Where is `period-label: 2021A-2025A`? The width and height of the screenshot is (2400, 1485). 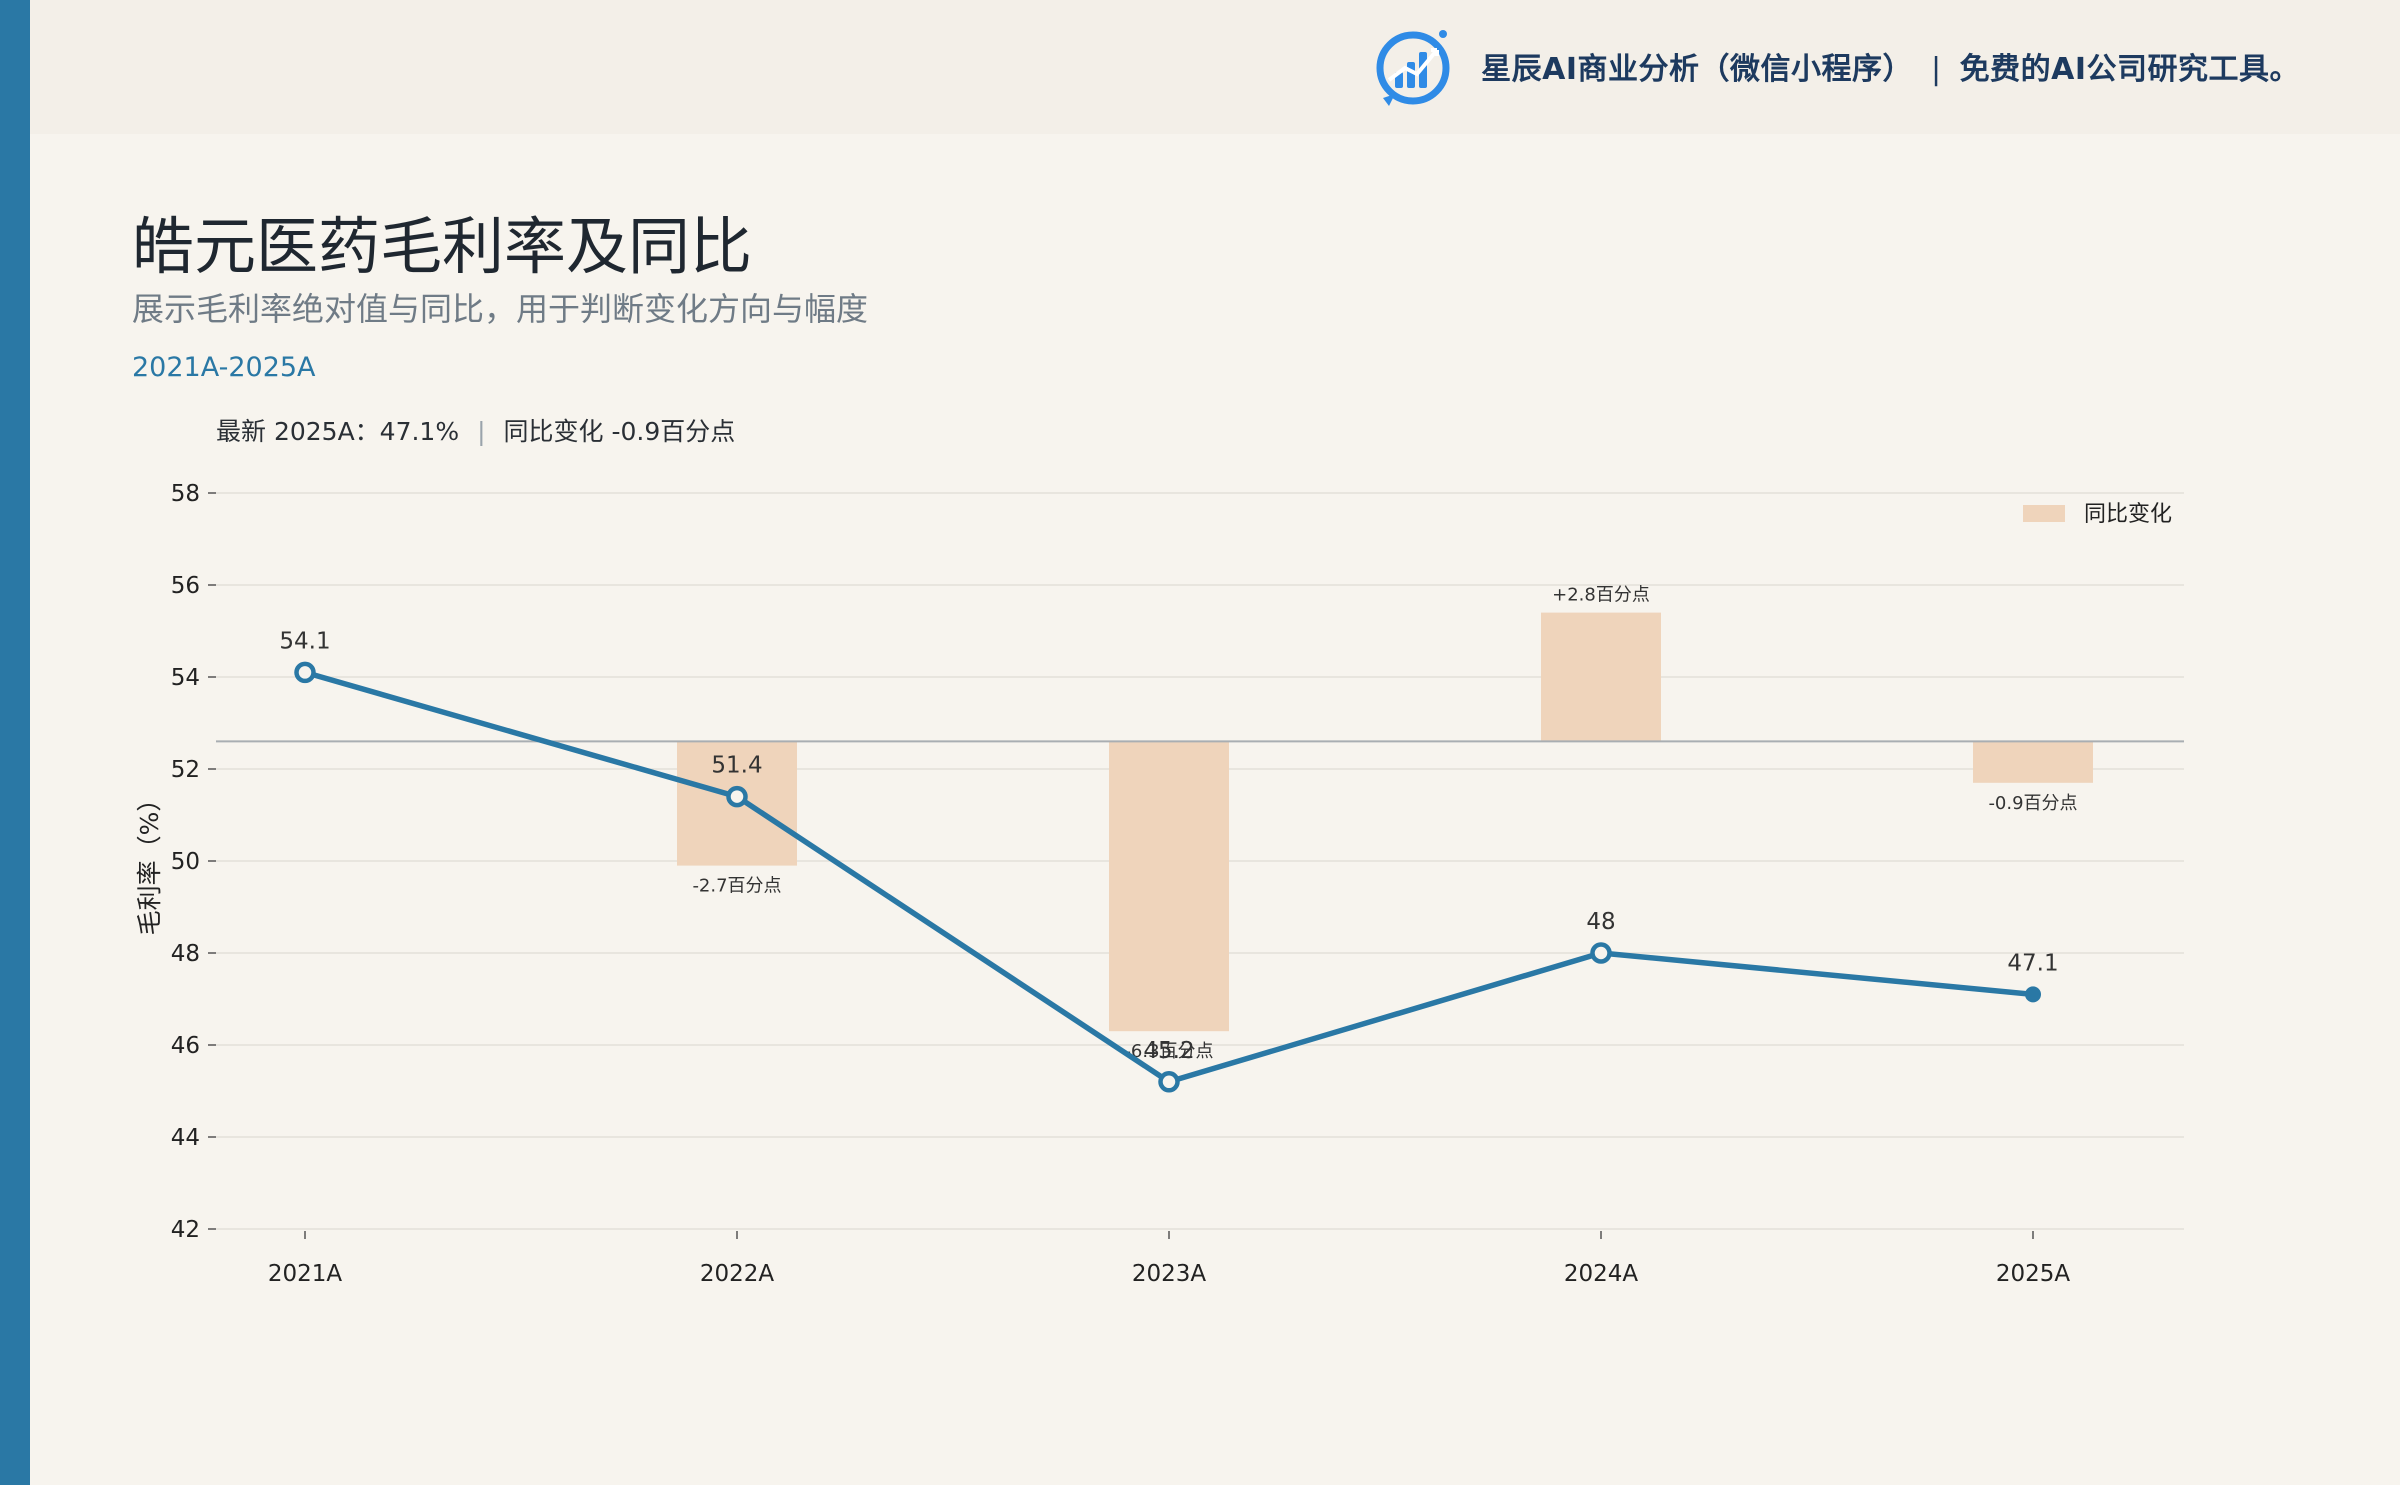
period-label: 2021A-2025A is located at coordinates (224, 367).